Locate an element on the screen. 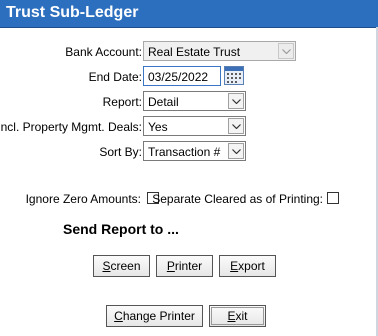  separate-cleared-label: Separate Cleared as of Printing: is located at coordinates (237, 199).